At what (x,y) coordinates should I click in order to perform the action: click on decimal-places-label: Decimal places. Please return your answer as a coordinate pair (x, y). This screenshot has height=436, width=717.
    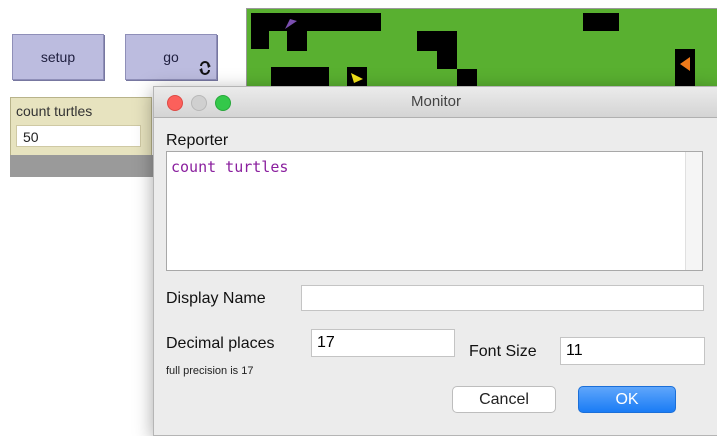
    Looking at the image, I should click on (220, 343).